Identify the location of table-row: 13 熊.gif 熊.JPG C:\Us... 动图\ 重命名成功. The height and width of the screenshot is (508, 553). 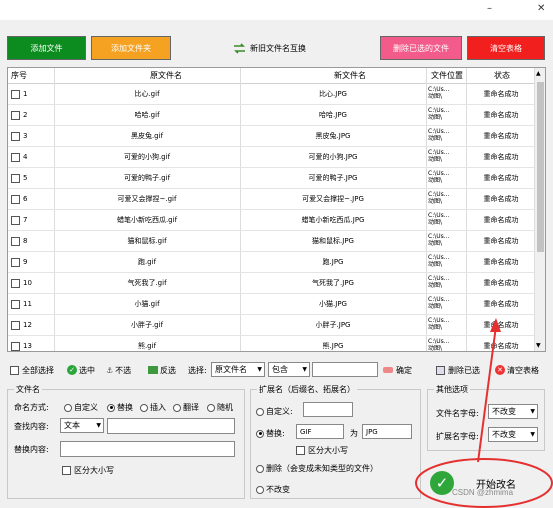
(276, 344).